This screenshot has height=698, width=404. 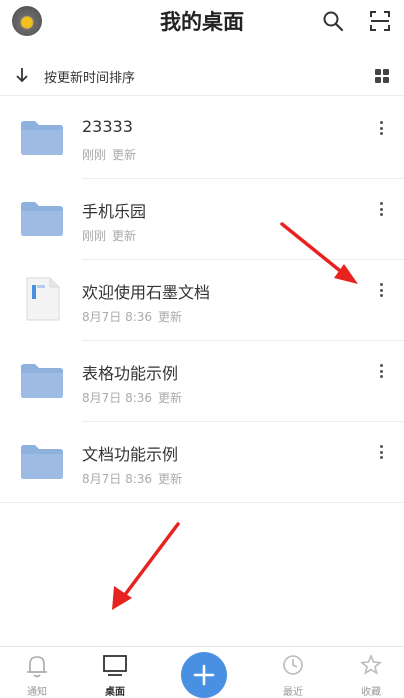 I want to click on scan-button, so click(x=380, y=21).